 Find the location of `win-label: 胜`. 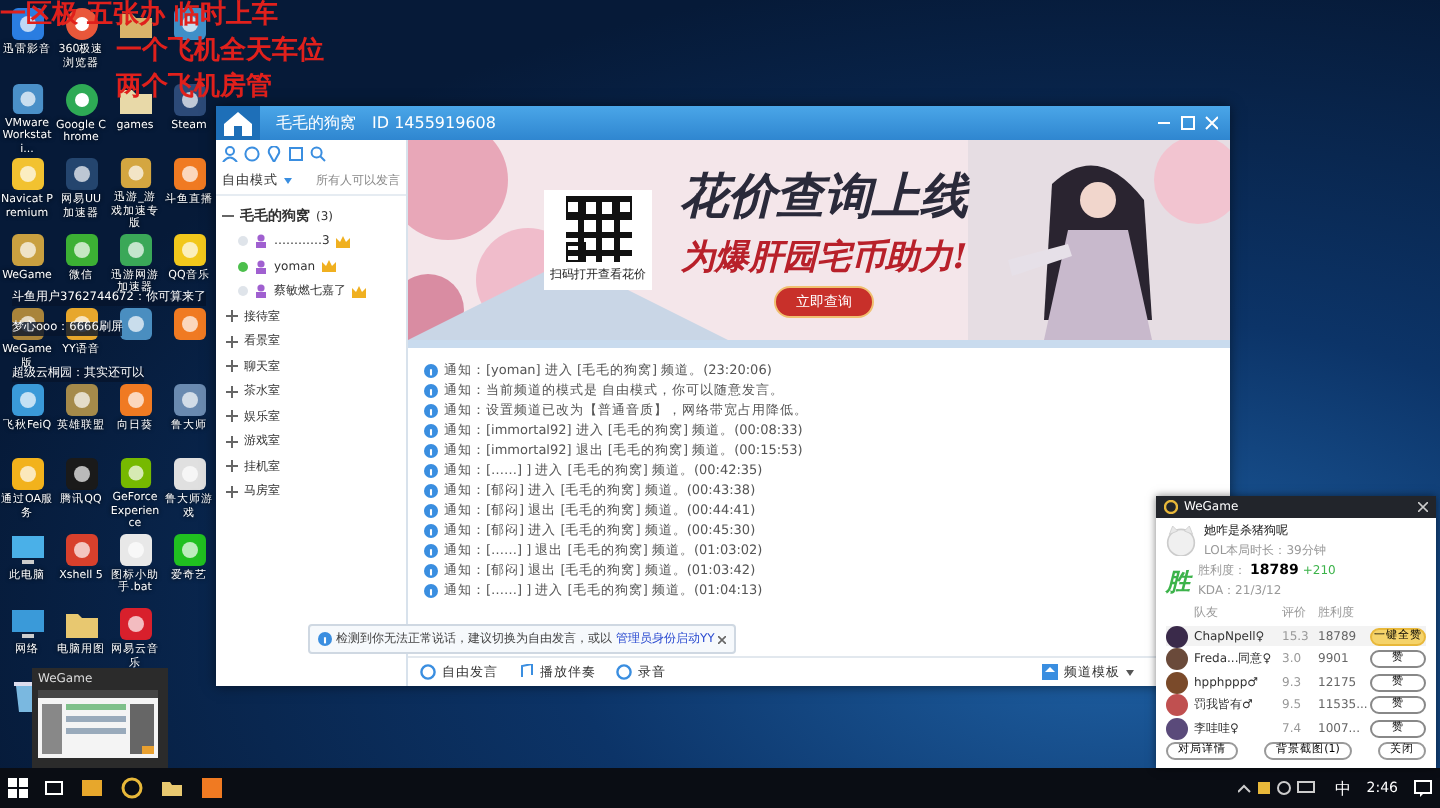

win-label: 胜 is located at coordinates (1178, 581).